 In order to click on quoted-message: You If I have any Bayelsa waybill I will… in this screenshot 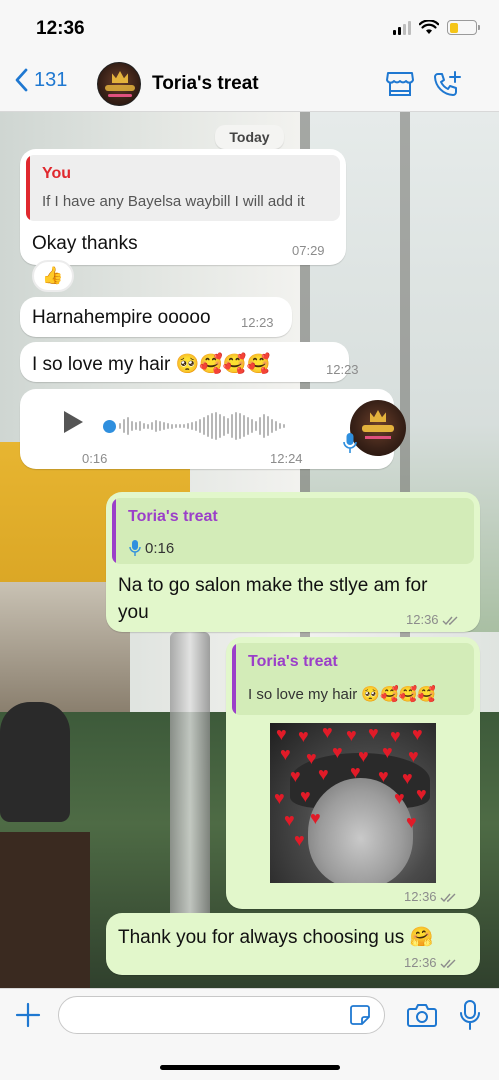, I will do `click(183, 188)`.